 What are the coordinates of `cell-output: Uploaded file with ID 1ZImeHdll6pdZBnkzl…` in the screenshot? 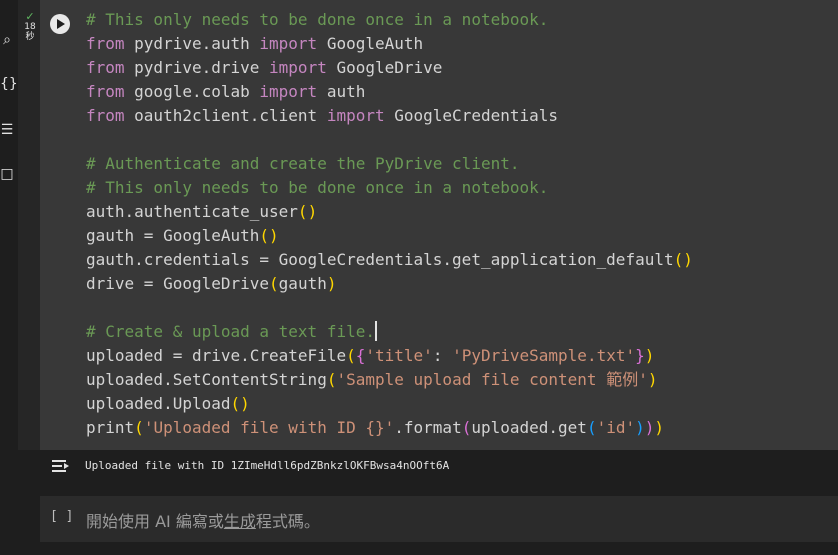 It's located at (439, 467).